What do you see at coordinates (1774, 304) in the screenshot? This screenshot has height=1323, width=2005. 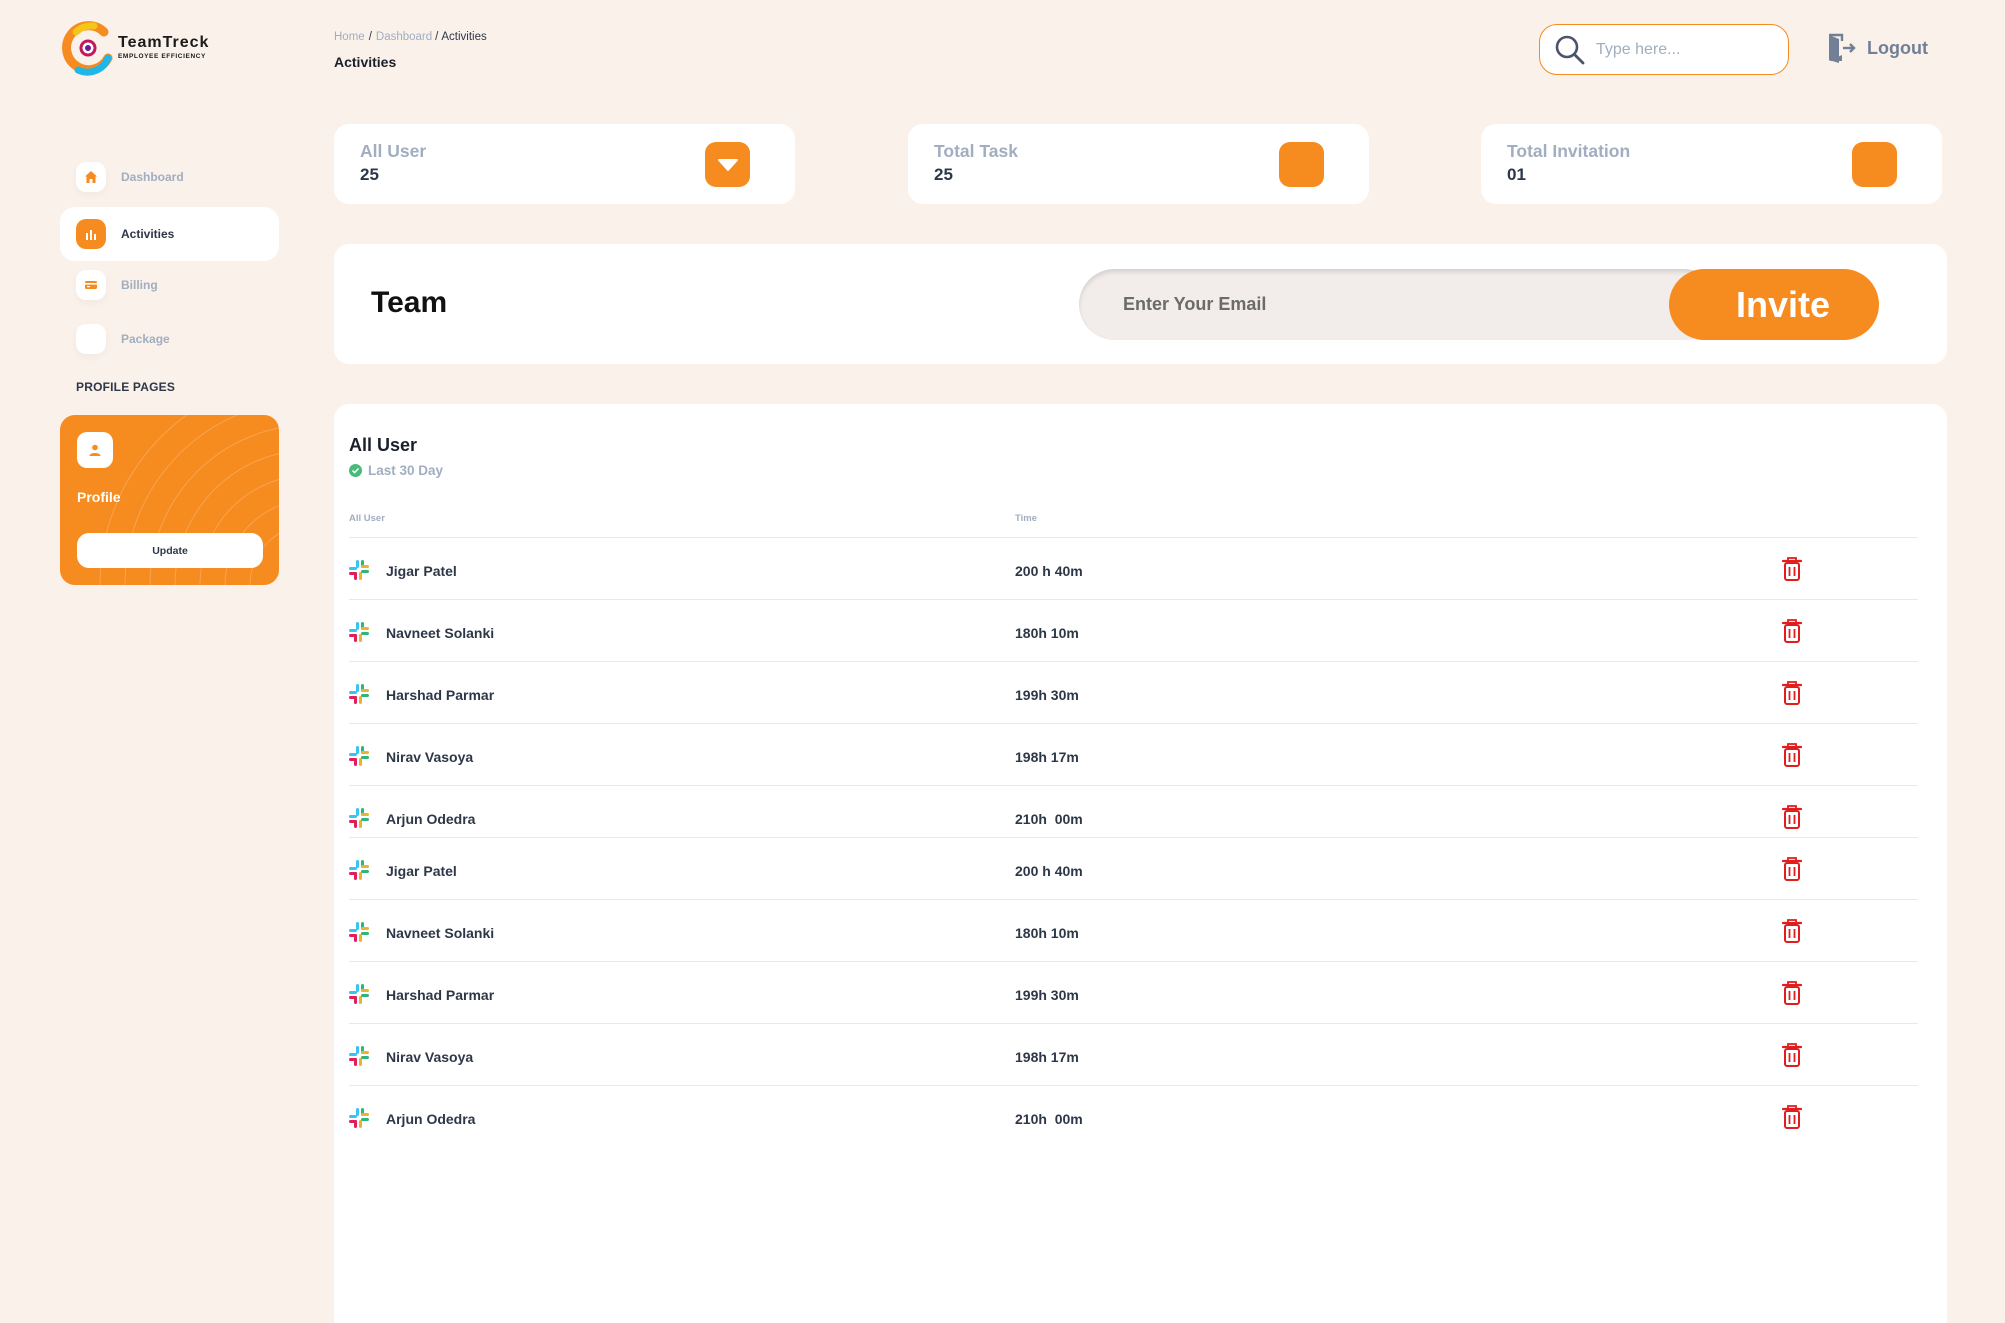 I see `invite-button: Invite` at bounding box center [1774, 304].